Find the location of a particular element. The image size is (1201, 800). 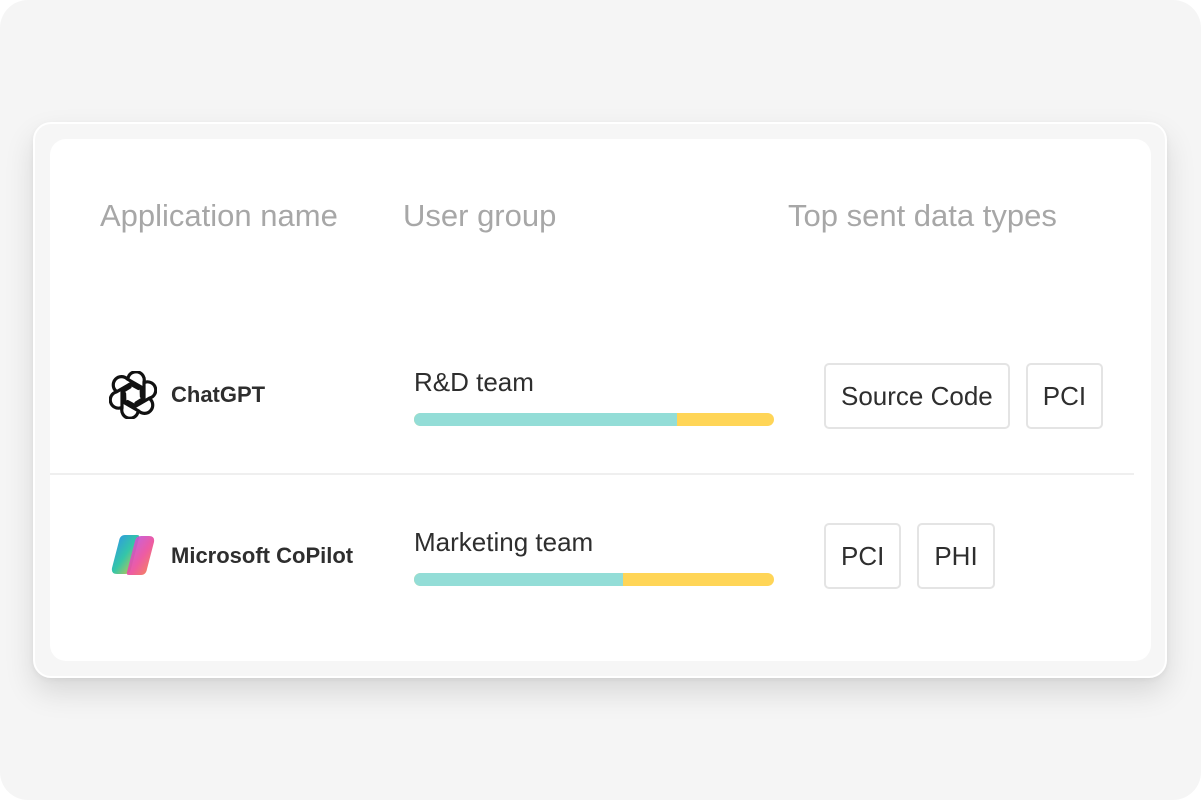

app-name: ChatGPT is located at coordinates (218, 394).